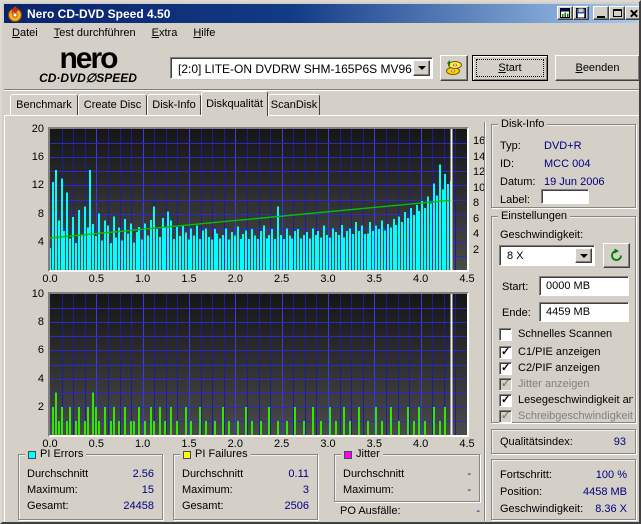 The image size is (641, 524). What do you see at coordinates (421, 279) in the screenshot?
I see `top-chart-x-tick: 4.0` at bounding box center [421, 279].